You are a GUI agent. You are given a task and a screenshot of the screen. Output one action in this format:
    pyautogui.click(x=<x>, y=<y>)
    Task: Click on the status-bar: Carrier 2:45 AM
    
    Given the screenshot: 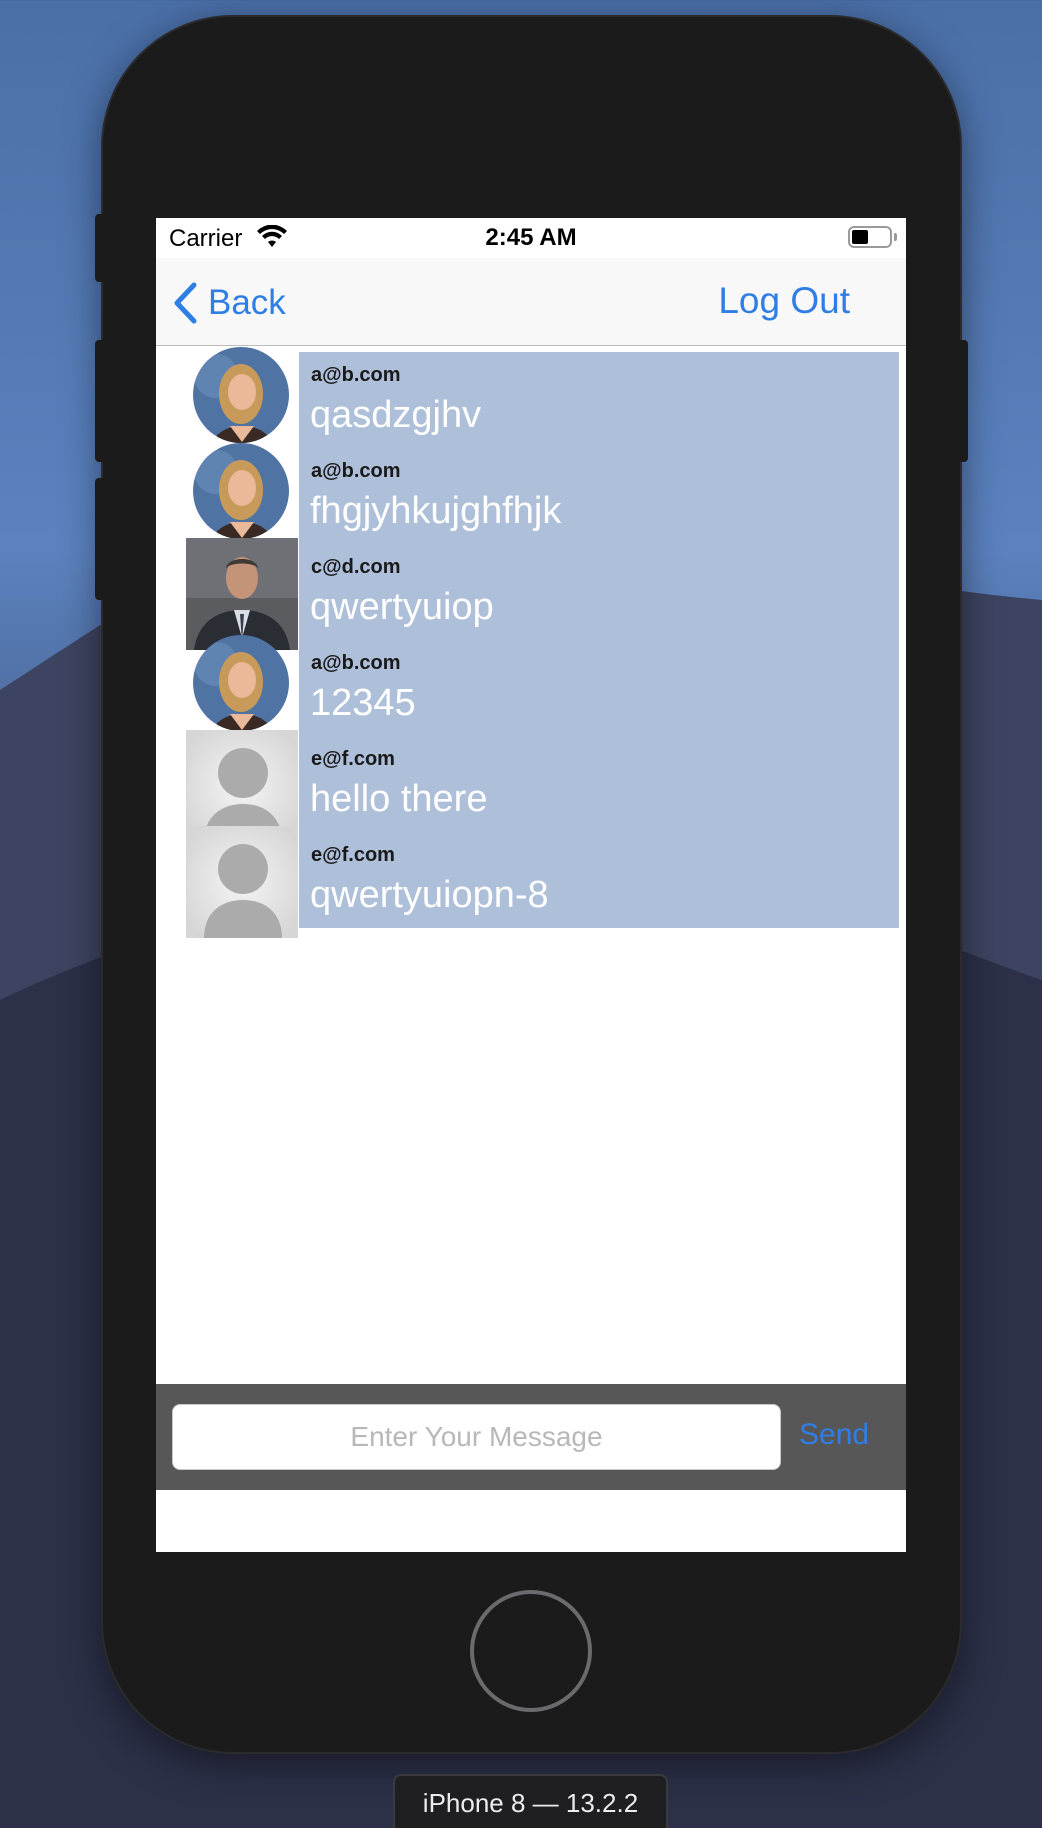 What is the action you would take?
    pyautogui.click(x=531, y=238)
    